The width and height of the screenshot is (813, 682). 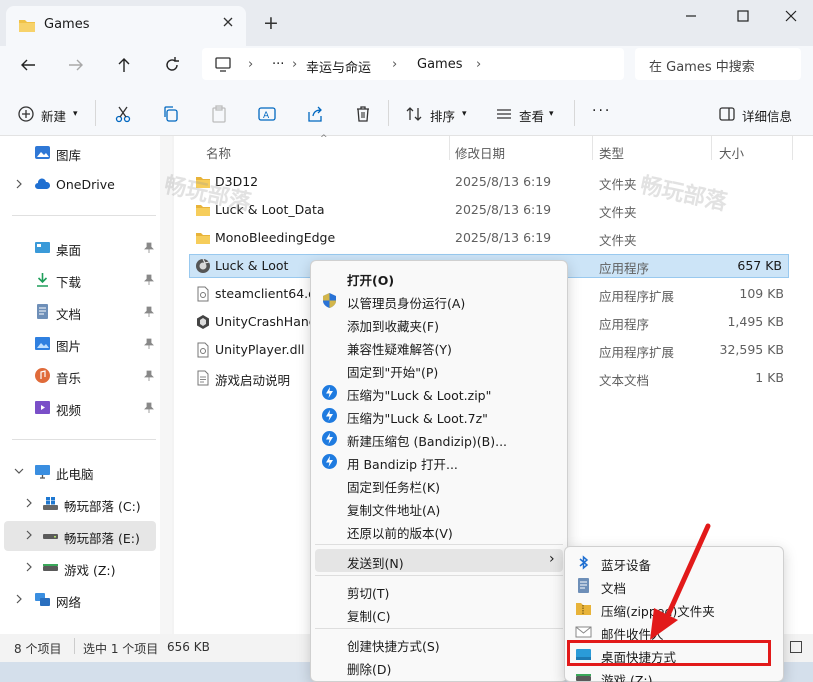 I want to click on up-icon, so click(x=124, y=65).